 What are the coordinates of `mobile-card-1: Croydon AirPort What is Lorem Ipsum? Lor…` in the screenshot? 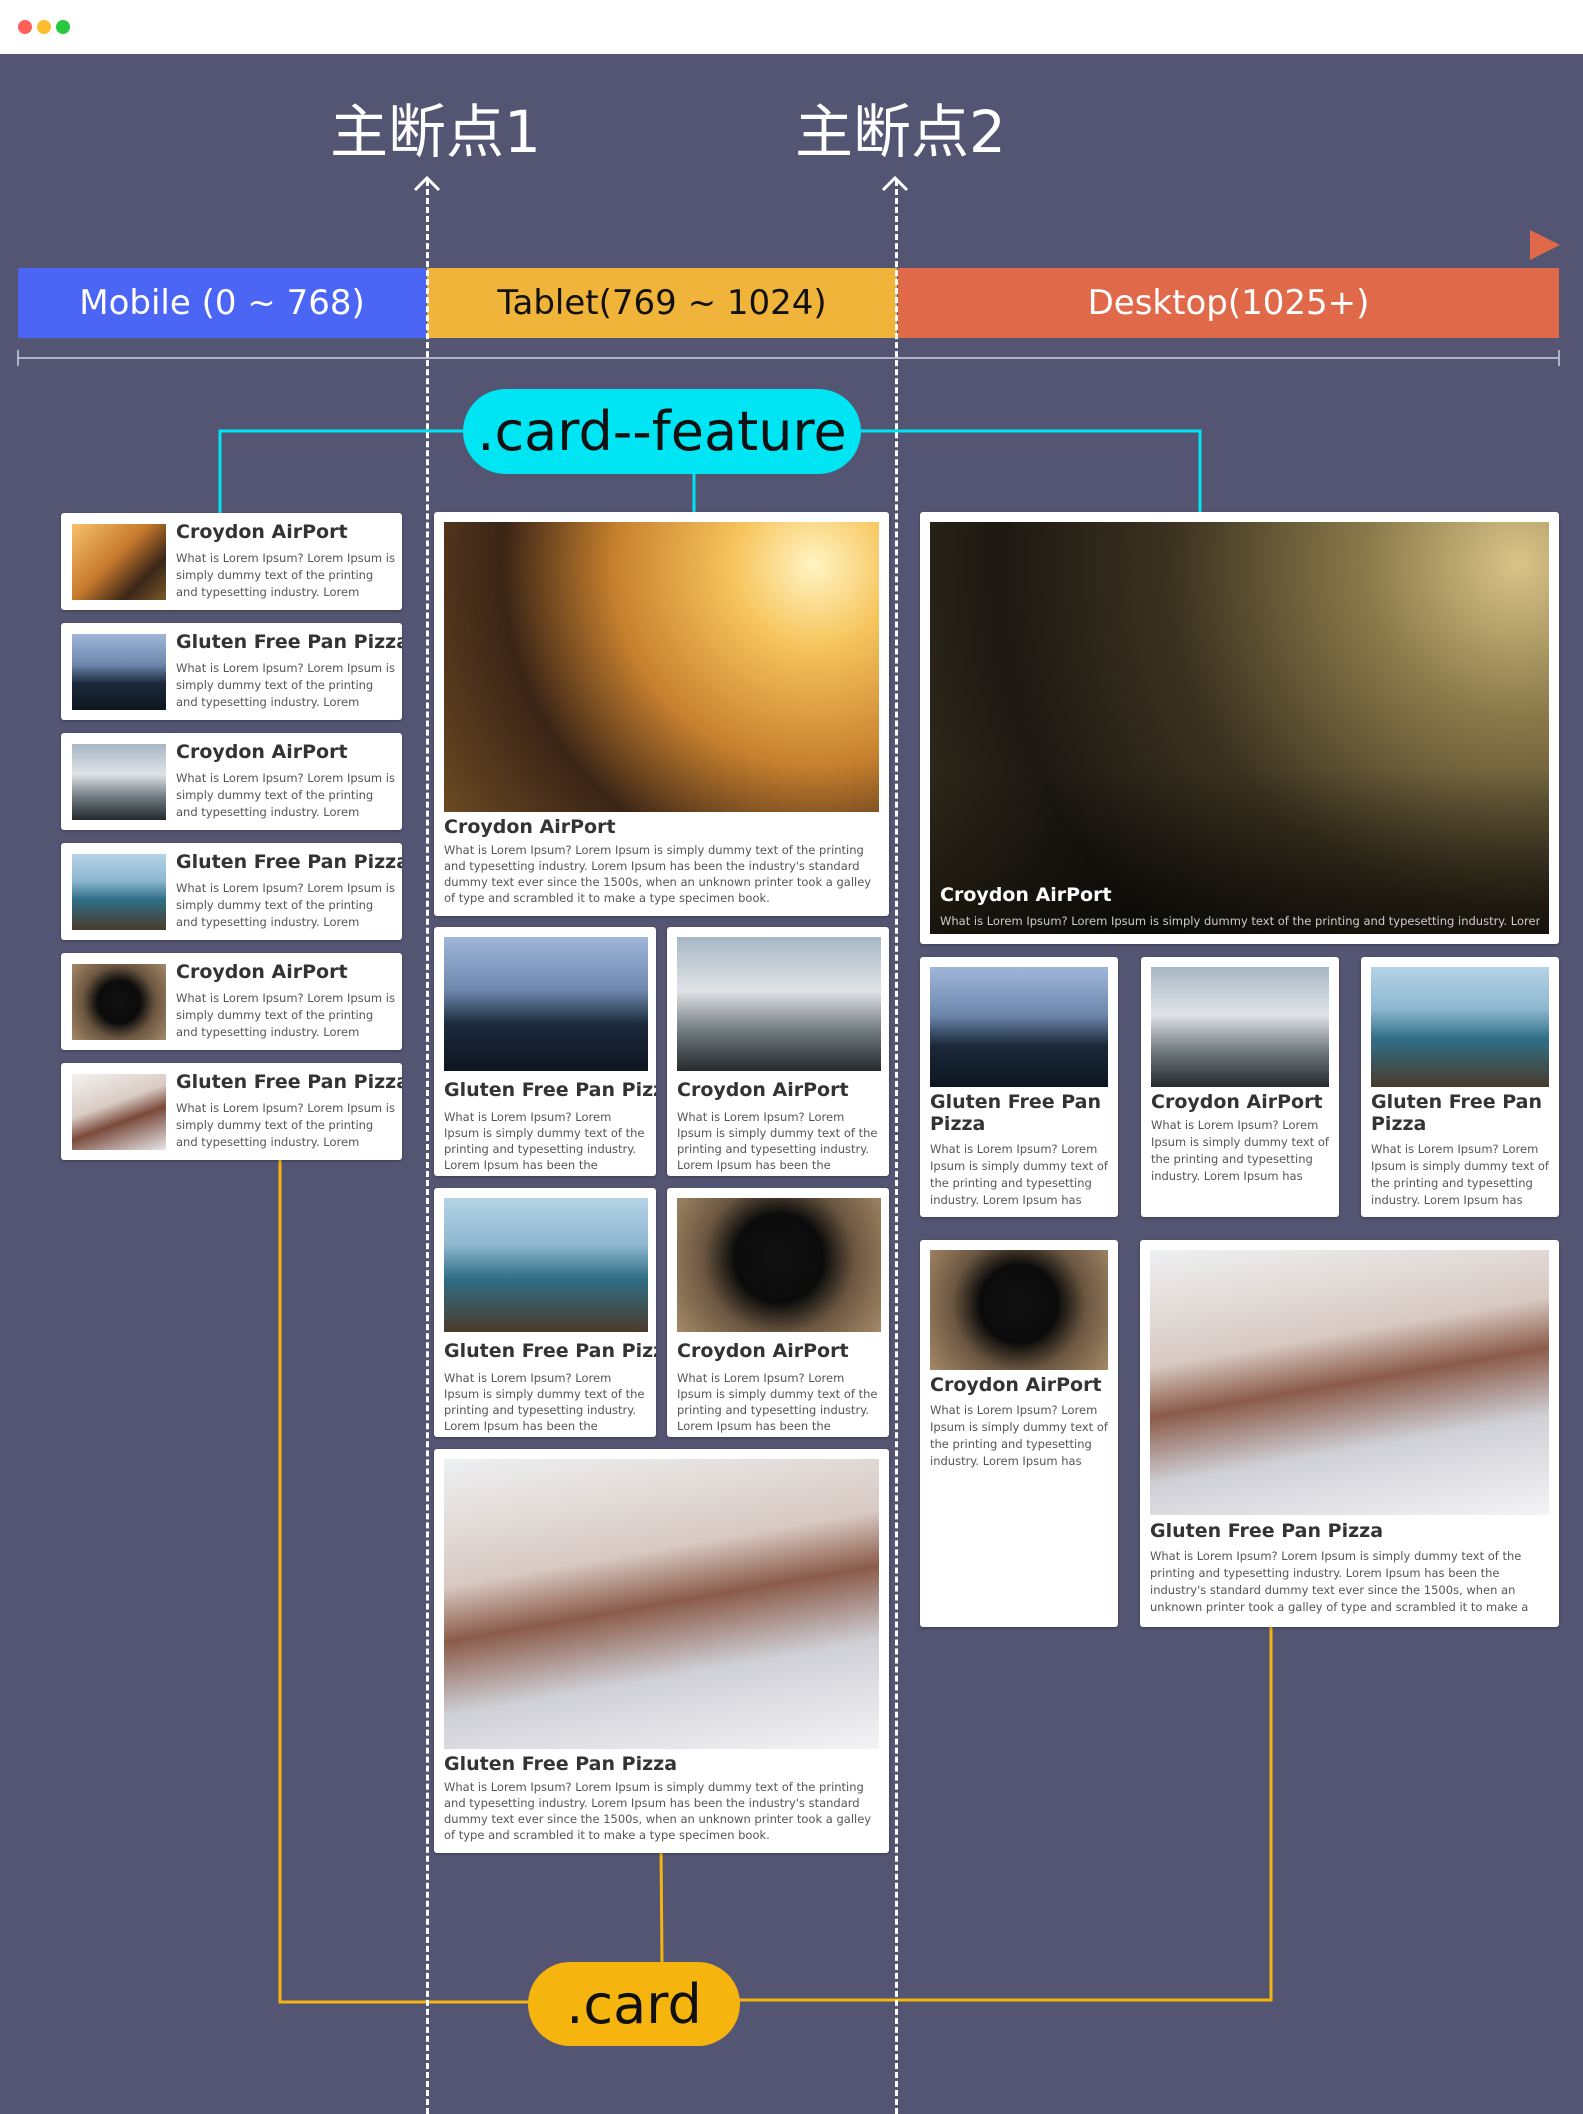 It's located at (231, 561).